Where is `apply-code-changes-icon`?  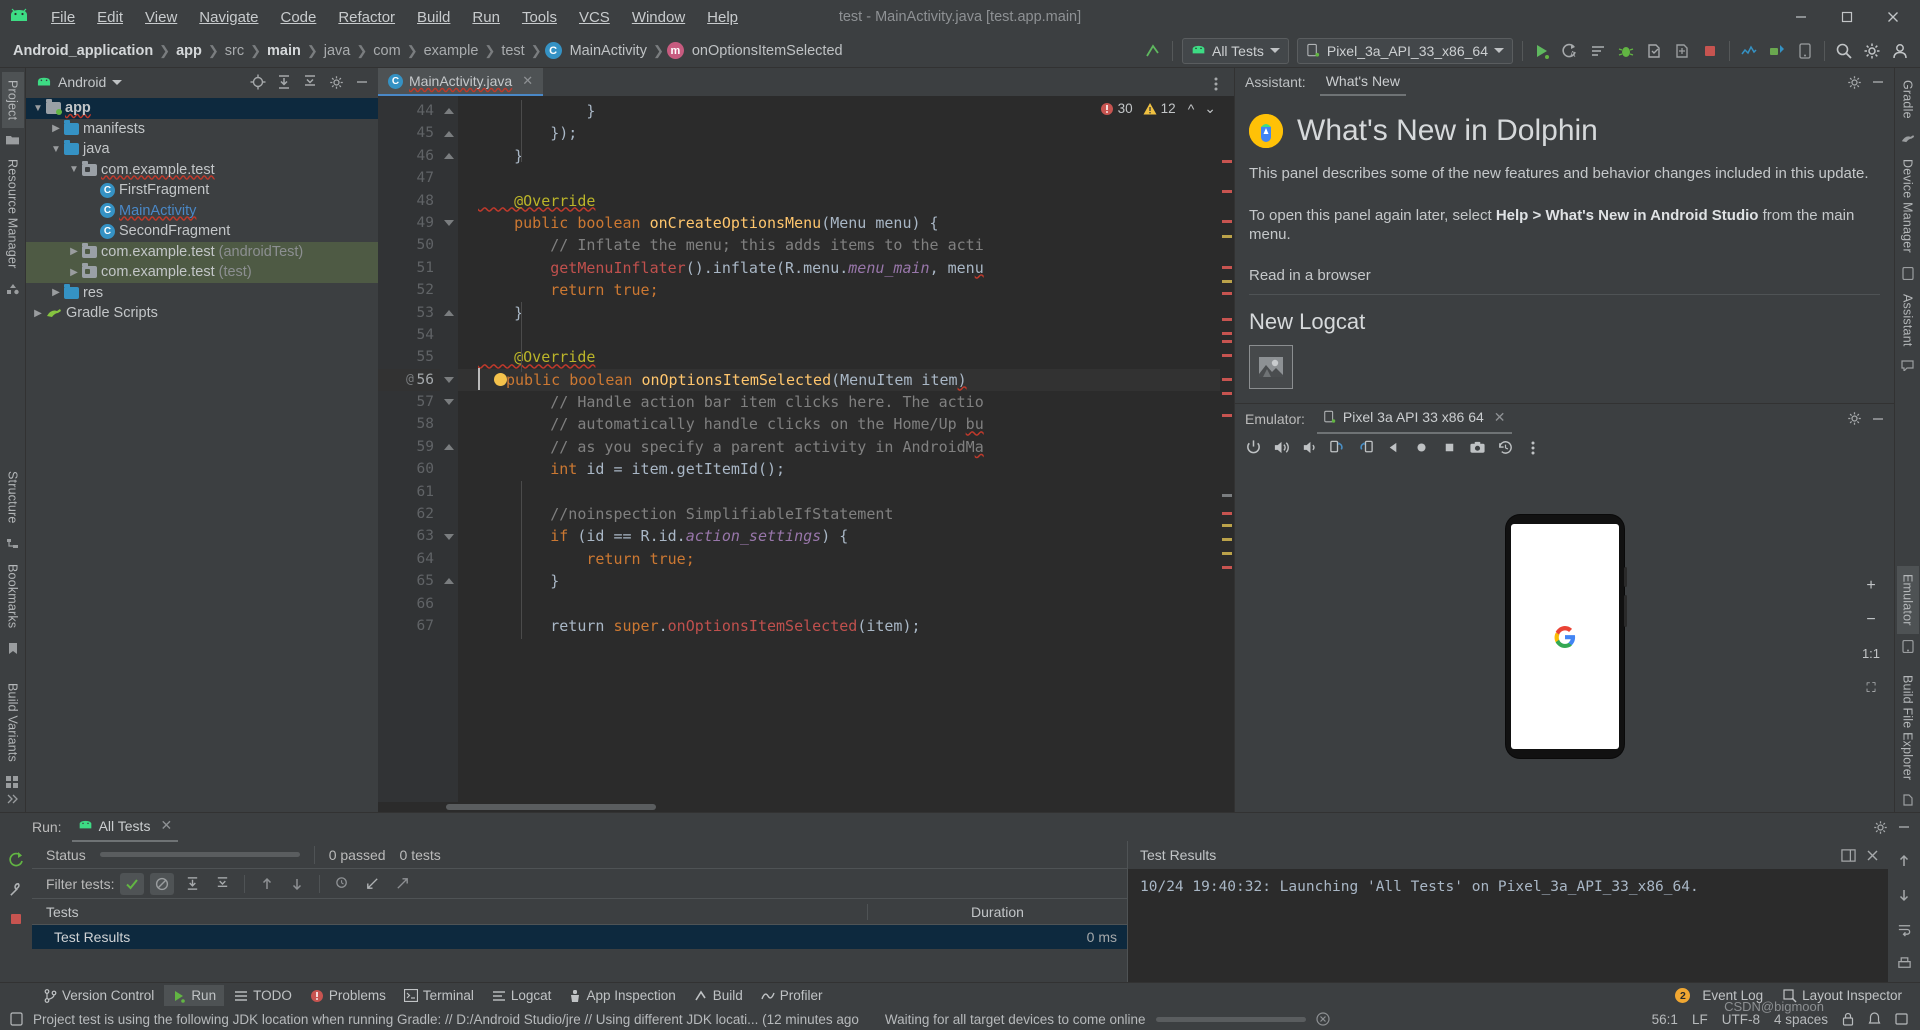 apply-code-changes-icon is located at coordinates (1682, 51).